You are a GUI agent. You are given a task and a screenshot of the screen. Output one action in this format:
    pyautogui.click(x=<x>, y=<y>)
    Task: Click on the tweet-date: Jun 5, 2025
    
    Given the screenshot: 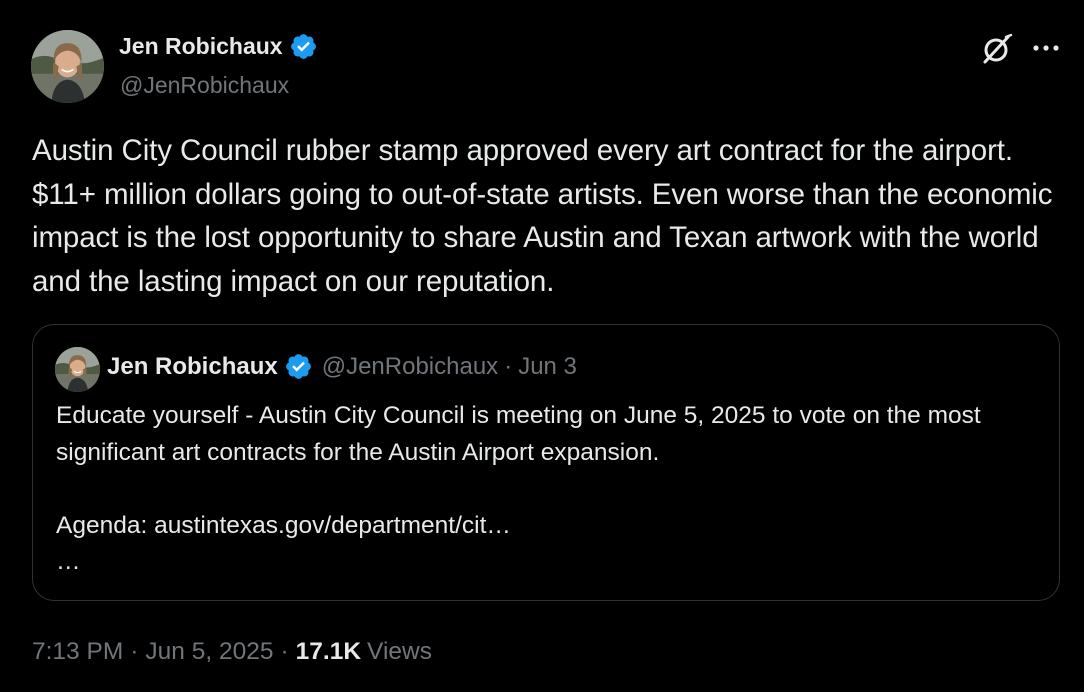 What is the action you would take?
    pyautogui.click(x=209, y=652)
    